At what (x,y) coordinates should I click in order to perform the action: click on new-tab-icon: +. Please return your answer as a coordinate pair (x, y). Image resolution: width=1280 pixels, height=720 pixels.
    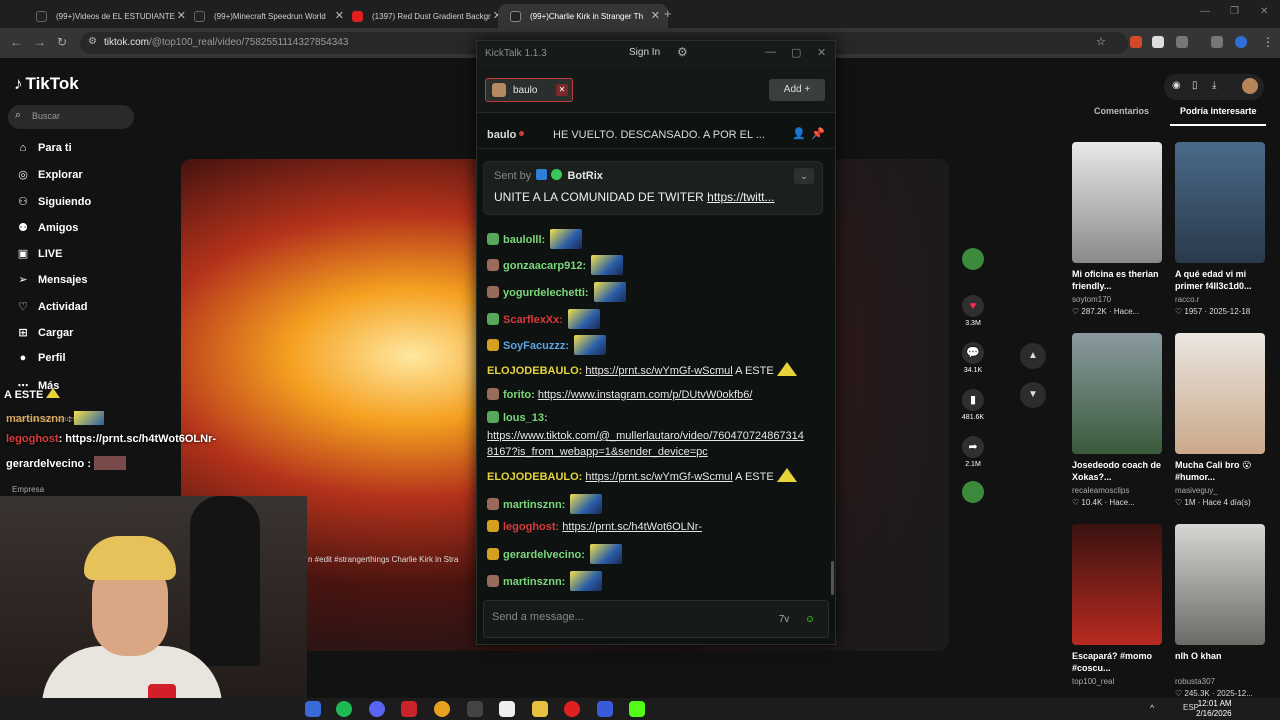
    Looking at the image, I should click on (668, 13).